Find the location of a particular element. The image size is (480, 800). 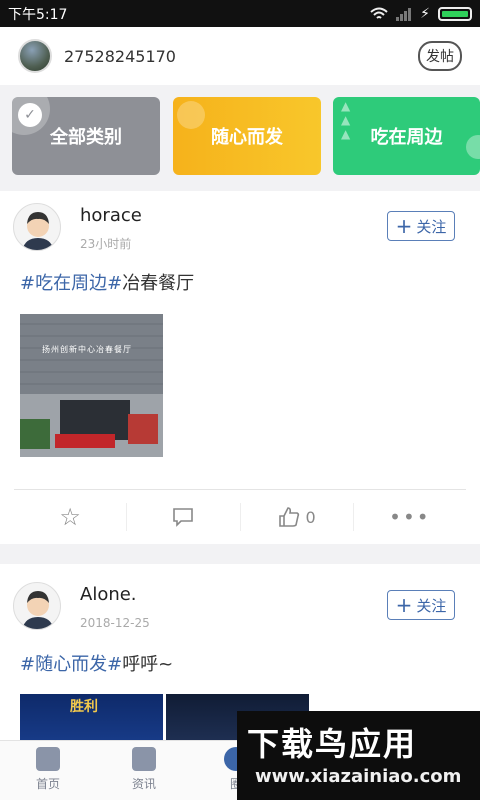

category-nearby-food: ▲ ▲ ▲ 吃在周边 is located at coordinates (406, 136).